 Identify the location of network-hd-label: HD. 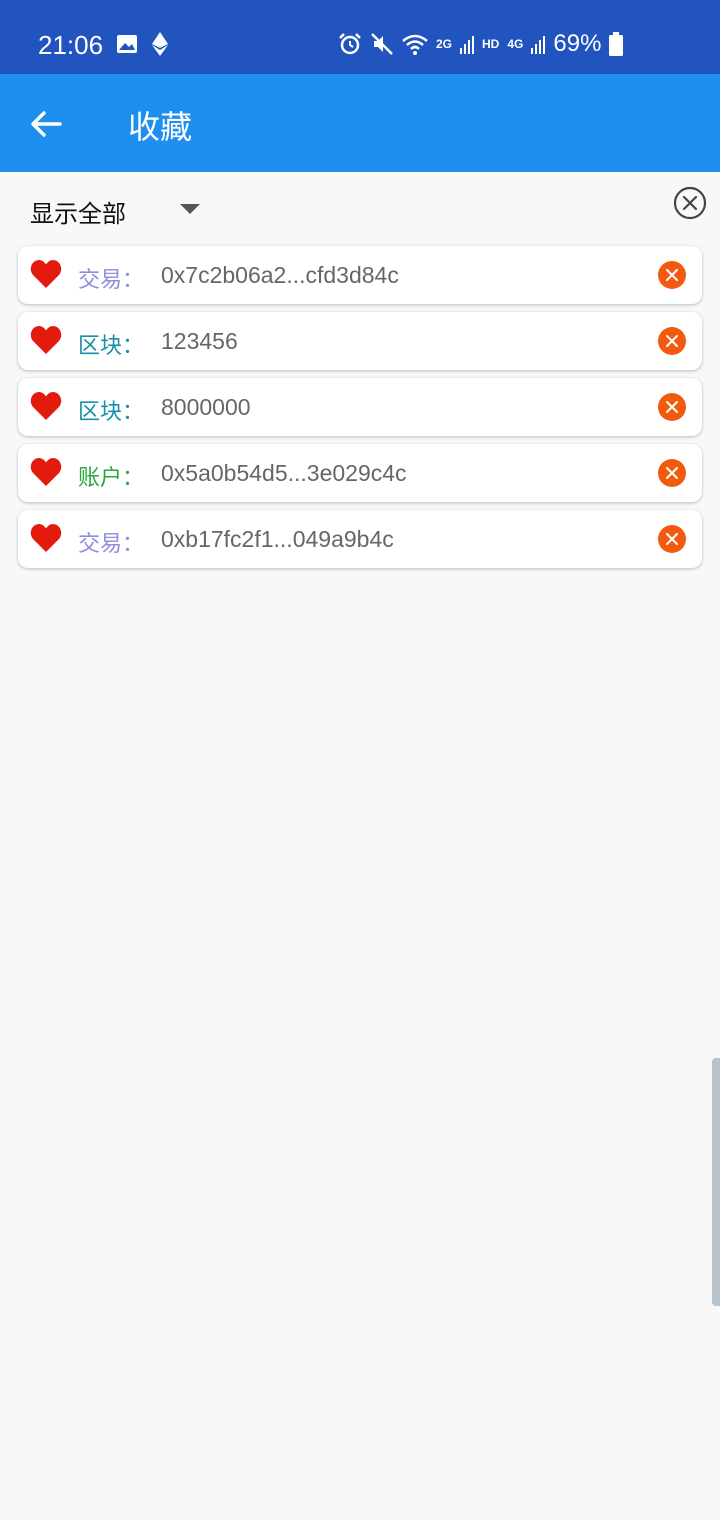
(491, 44).